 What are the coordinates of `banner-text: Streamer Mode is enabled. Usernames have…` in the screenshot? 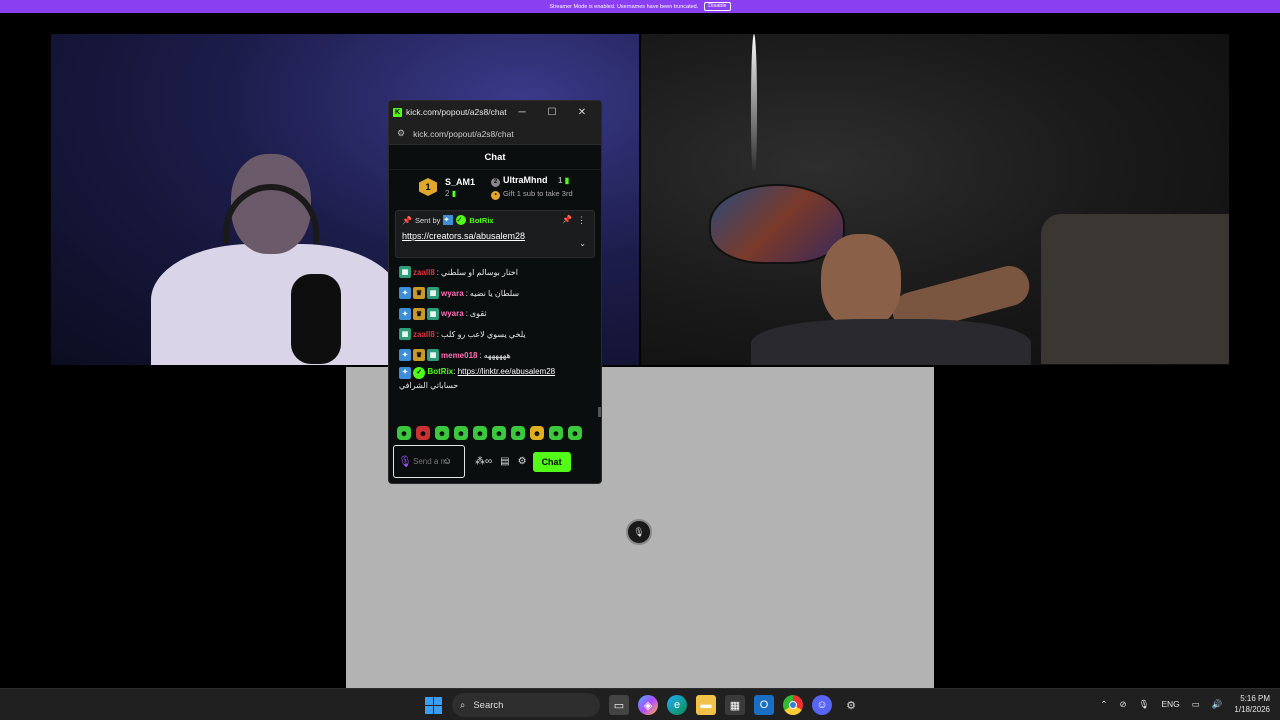 It's located at (624, 6).